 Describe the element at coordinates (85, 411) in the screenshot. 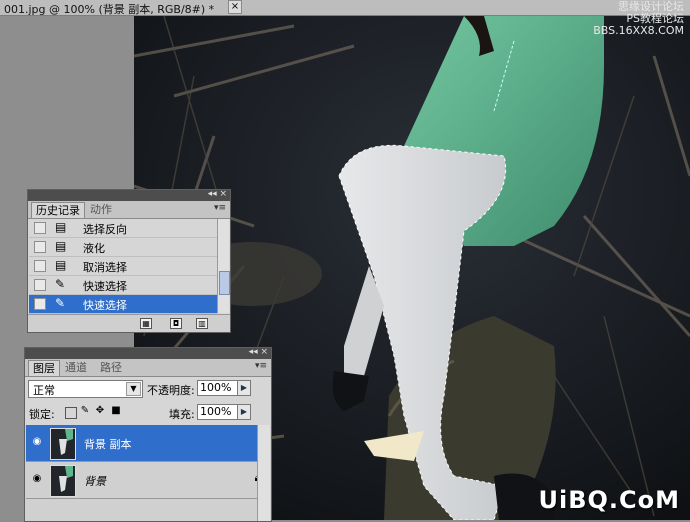

I see `lock-brush-icon: ✎` at that location.